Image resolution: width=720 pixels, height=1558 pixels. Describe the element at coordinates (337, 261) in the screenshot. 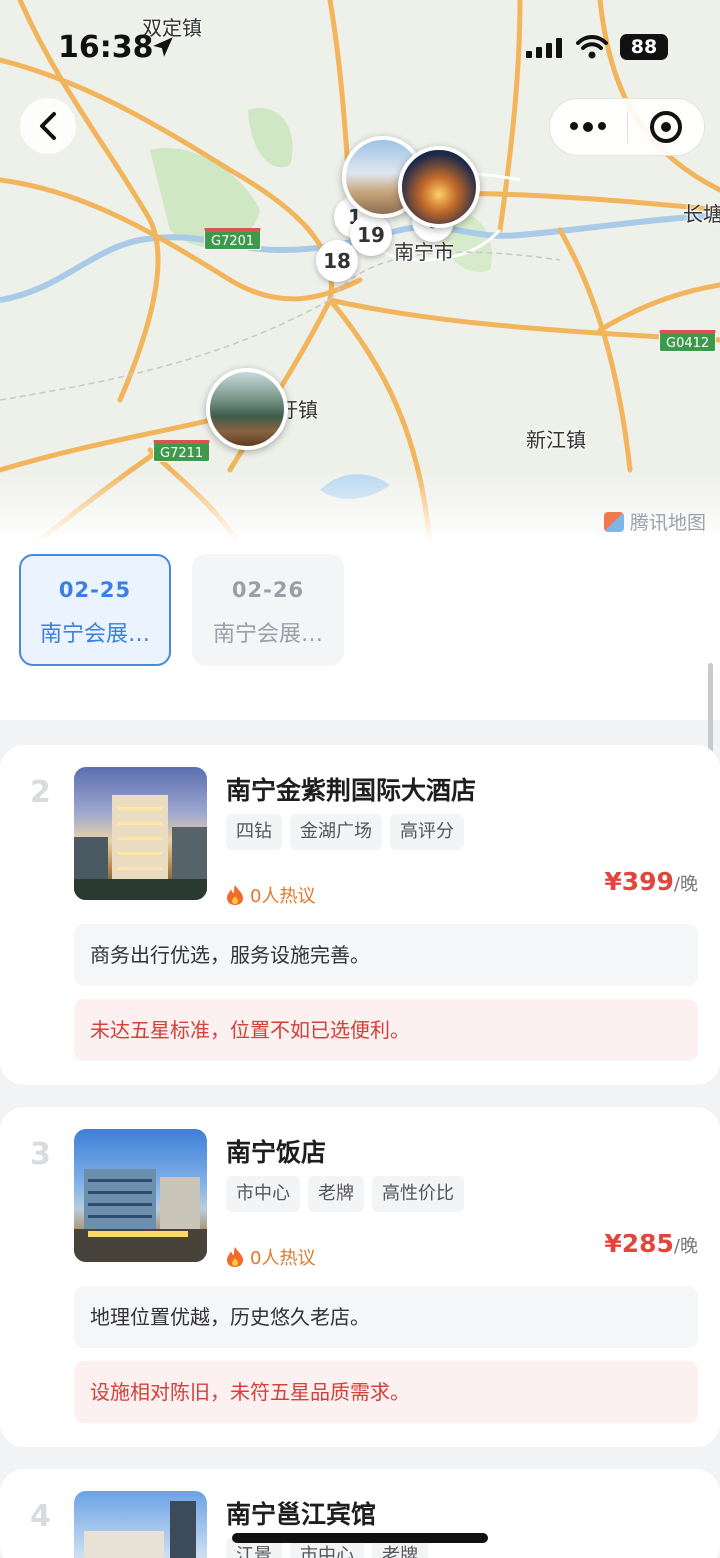

I see `map-cluster-marker: 18` at that location.